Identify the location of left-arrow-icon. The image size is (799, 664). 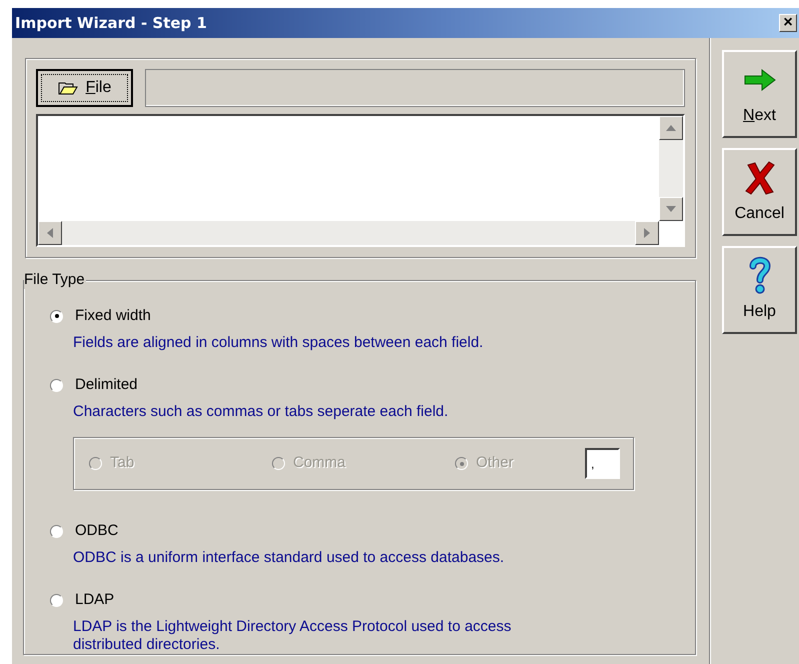
(50, 233).